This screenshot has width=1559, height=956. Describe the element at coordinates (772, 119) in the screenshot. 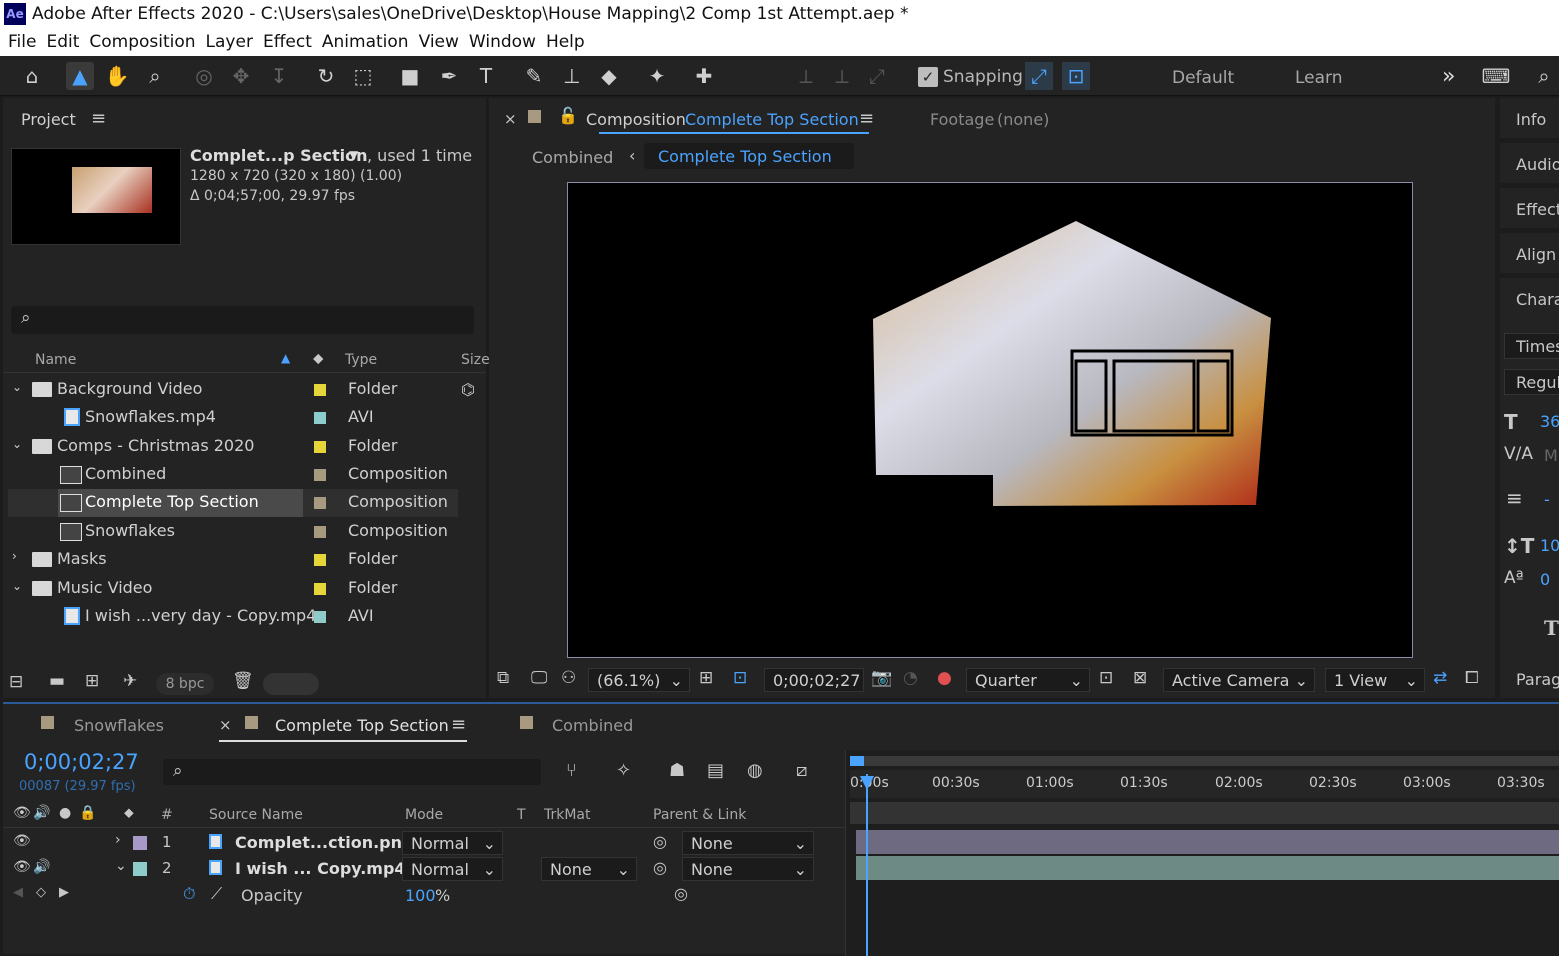

I see `composition-tab-name: Complete Top Section` at that location.